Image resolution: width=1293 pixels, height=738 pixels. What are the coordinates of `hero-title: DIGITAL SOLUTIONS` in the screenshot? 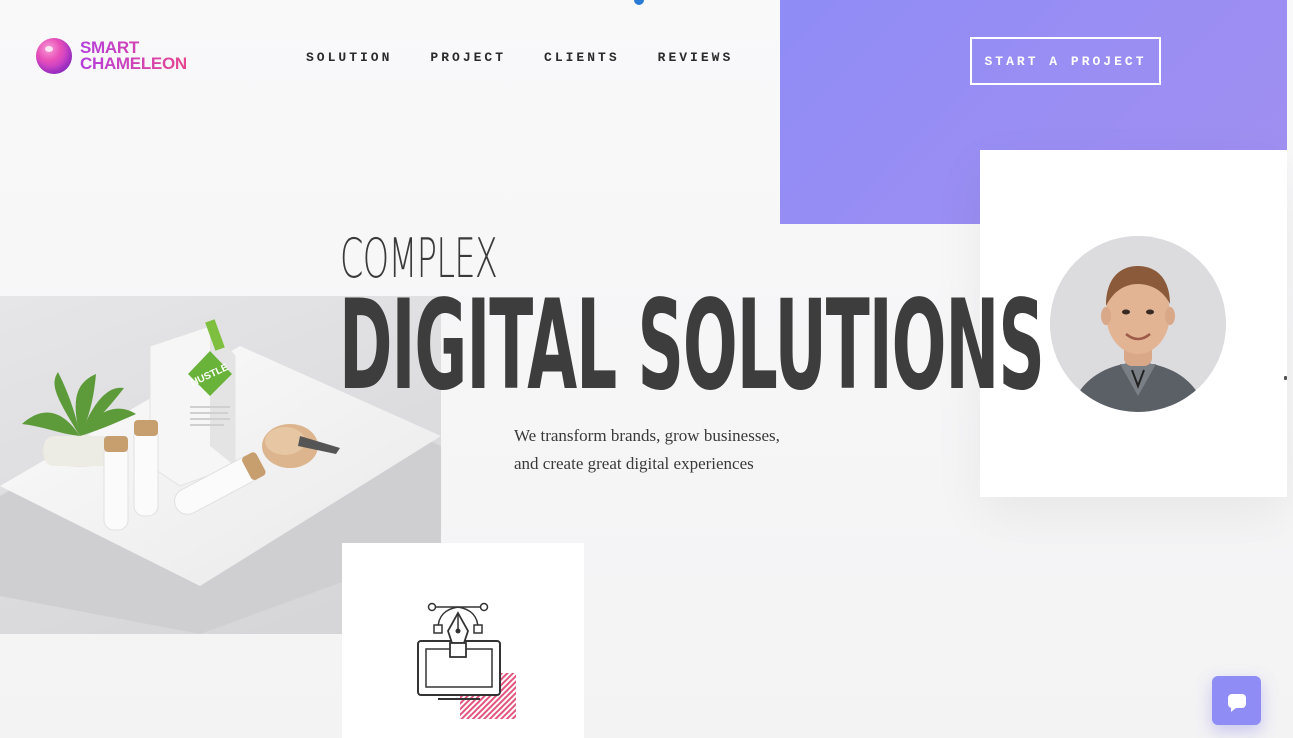 It's located at (692, 346).